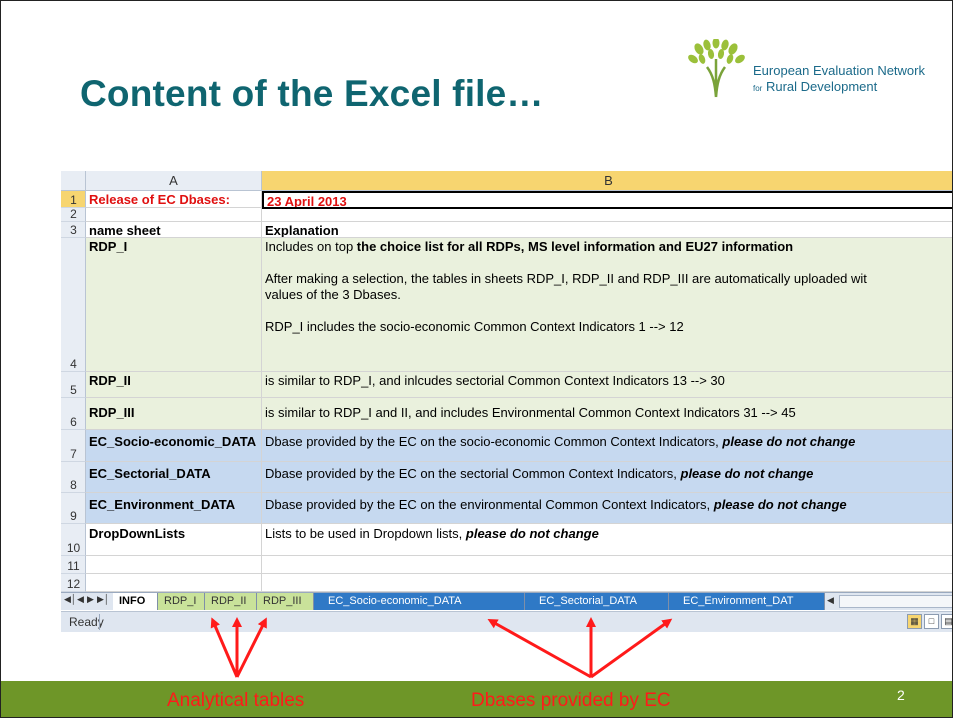  I want to click on arrow-ec-environment, so click(631, 648).